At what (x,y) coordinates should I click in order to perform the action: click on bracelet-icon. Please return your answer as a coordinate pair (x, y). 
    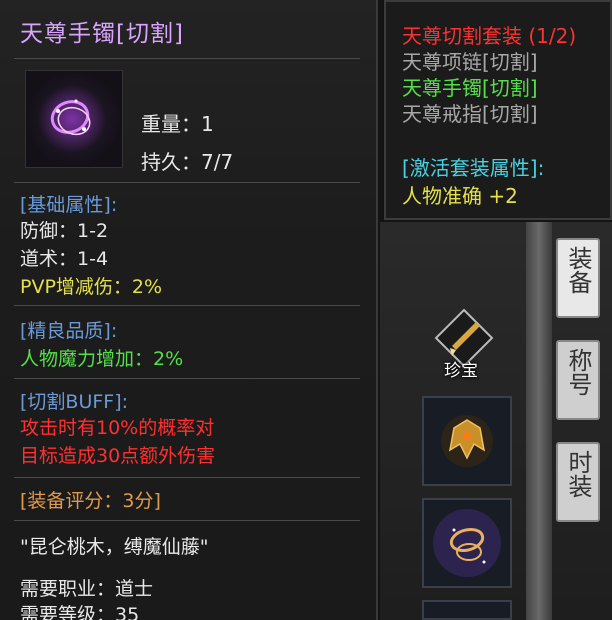
    Looking at the image, I should click on (74, 119).